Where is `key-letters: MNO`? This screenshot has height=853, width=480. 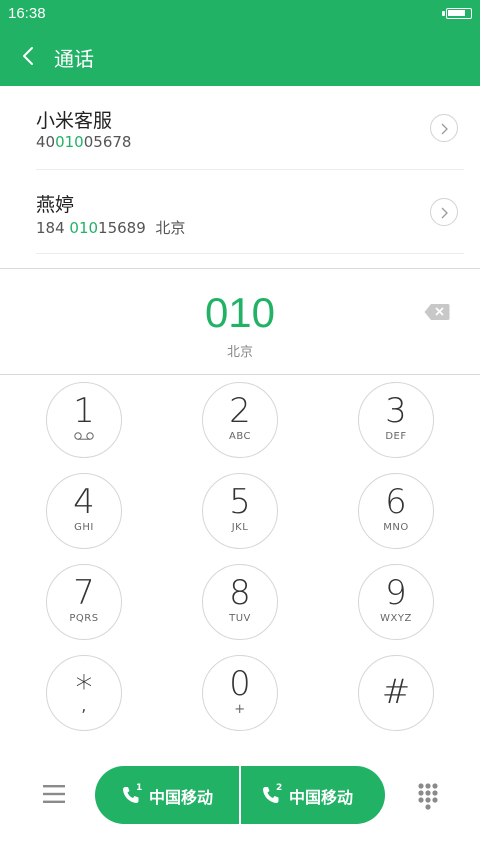 key-letters: MNO is located at coordinates (396, 527).